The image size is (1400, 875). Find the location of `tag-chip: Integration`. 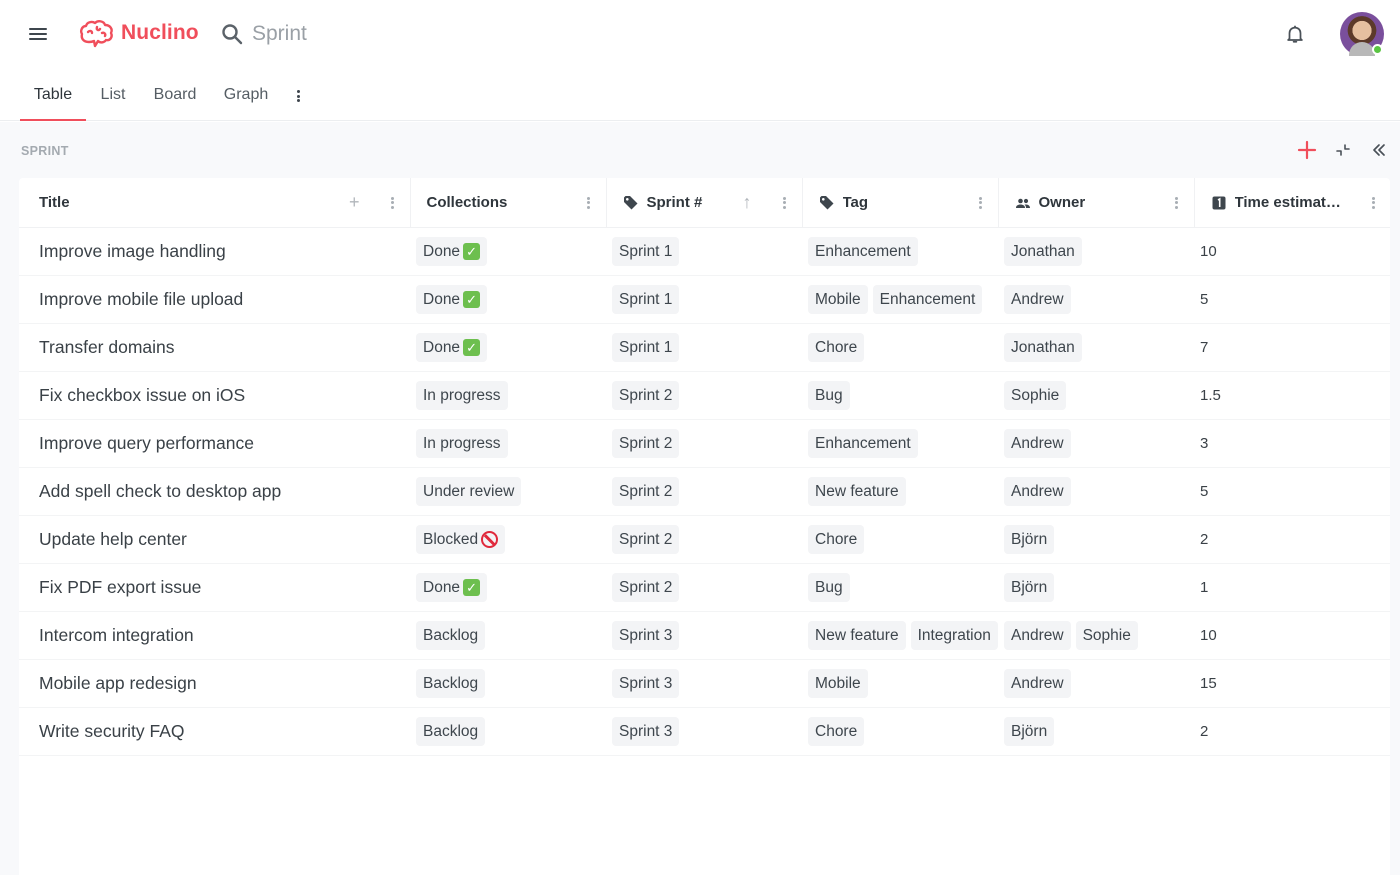

tag-chip: Integration is located at coordinates (954, 635).